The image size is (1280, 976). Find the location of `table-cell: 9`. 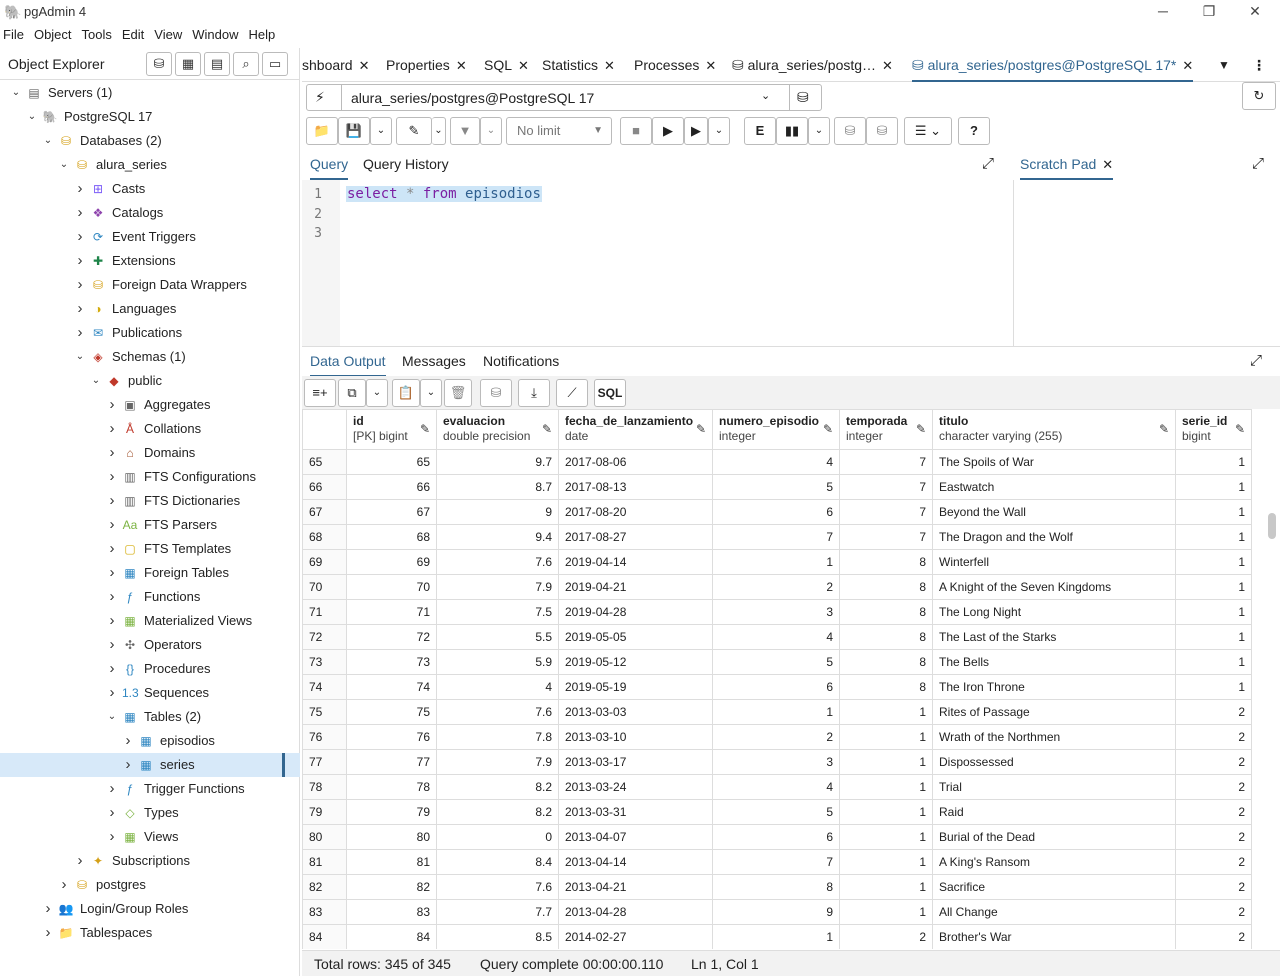

table-cell: 9 is located at coordinates (776, 912).